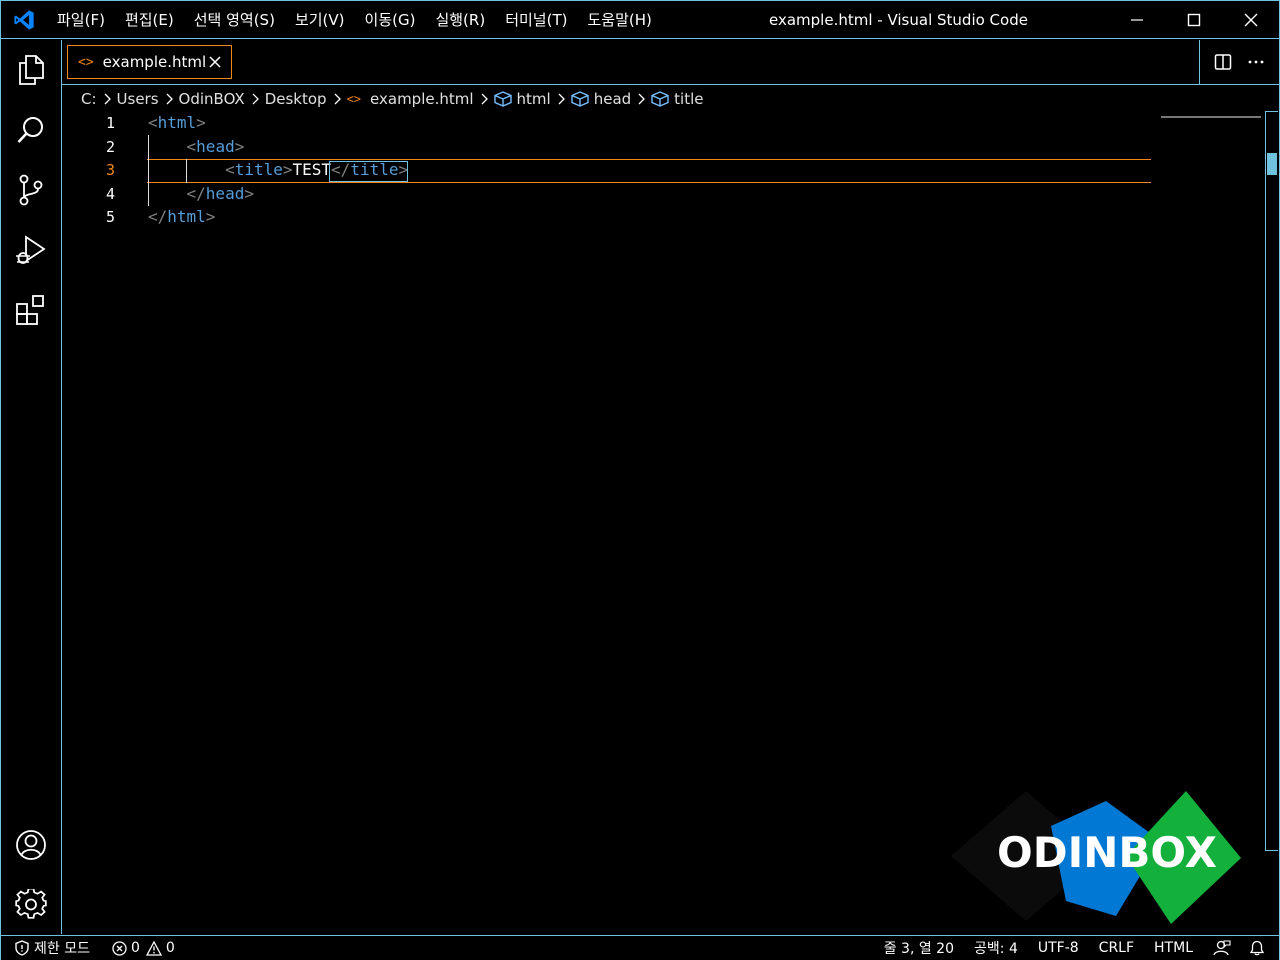  Describe the element at coordinates (31, 487) in the screenshot. I see `activity-bar` at that location.